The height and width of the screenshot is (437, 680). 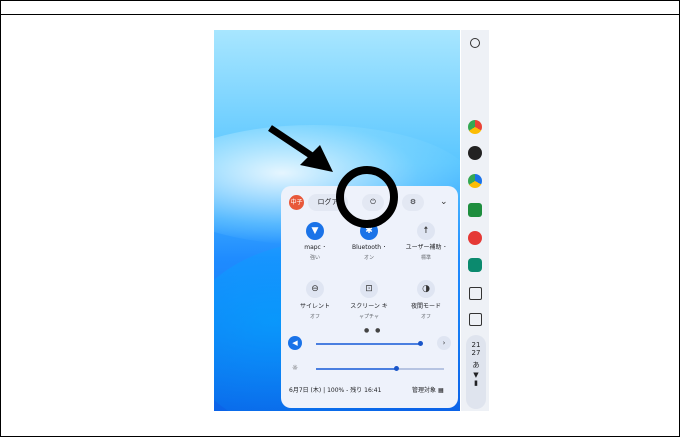 What do you see at coordinates (300, 148) in the screenshot?
I see `annotation-arrow` at bounding box center [300, 148].